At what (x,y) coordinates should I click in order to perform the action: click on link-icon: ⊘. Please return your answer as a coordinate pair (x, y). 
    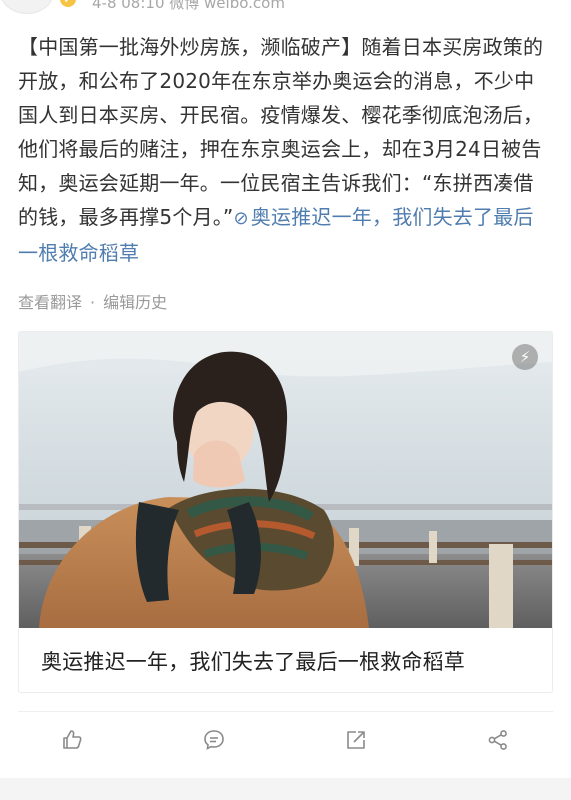
    Looking at the image, I should click on (241, 218).